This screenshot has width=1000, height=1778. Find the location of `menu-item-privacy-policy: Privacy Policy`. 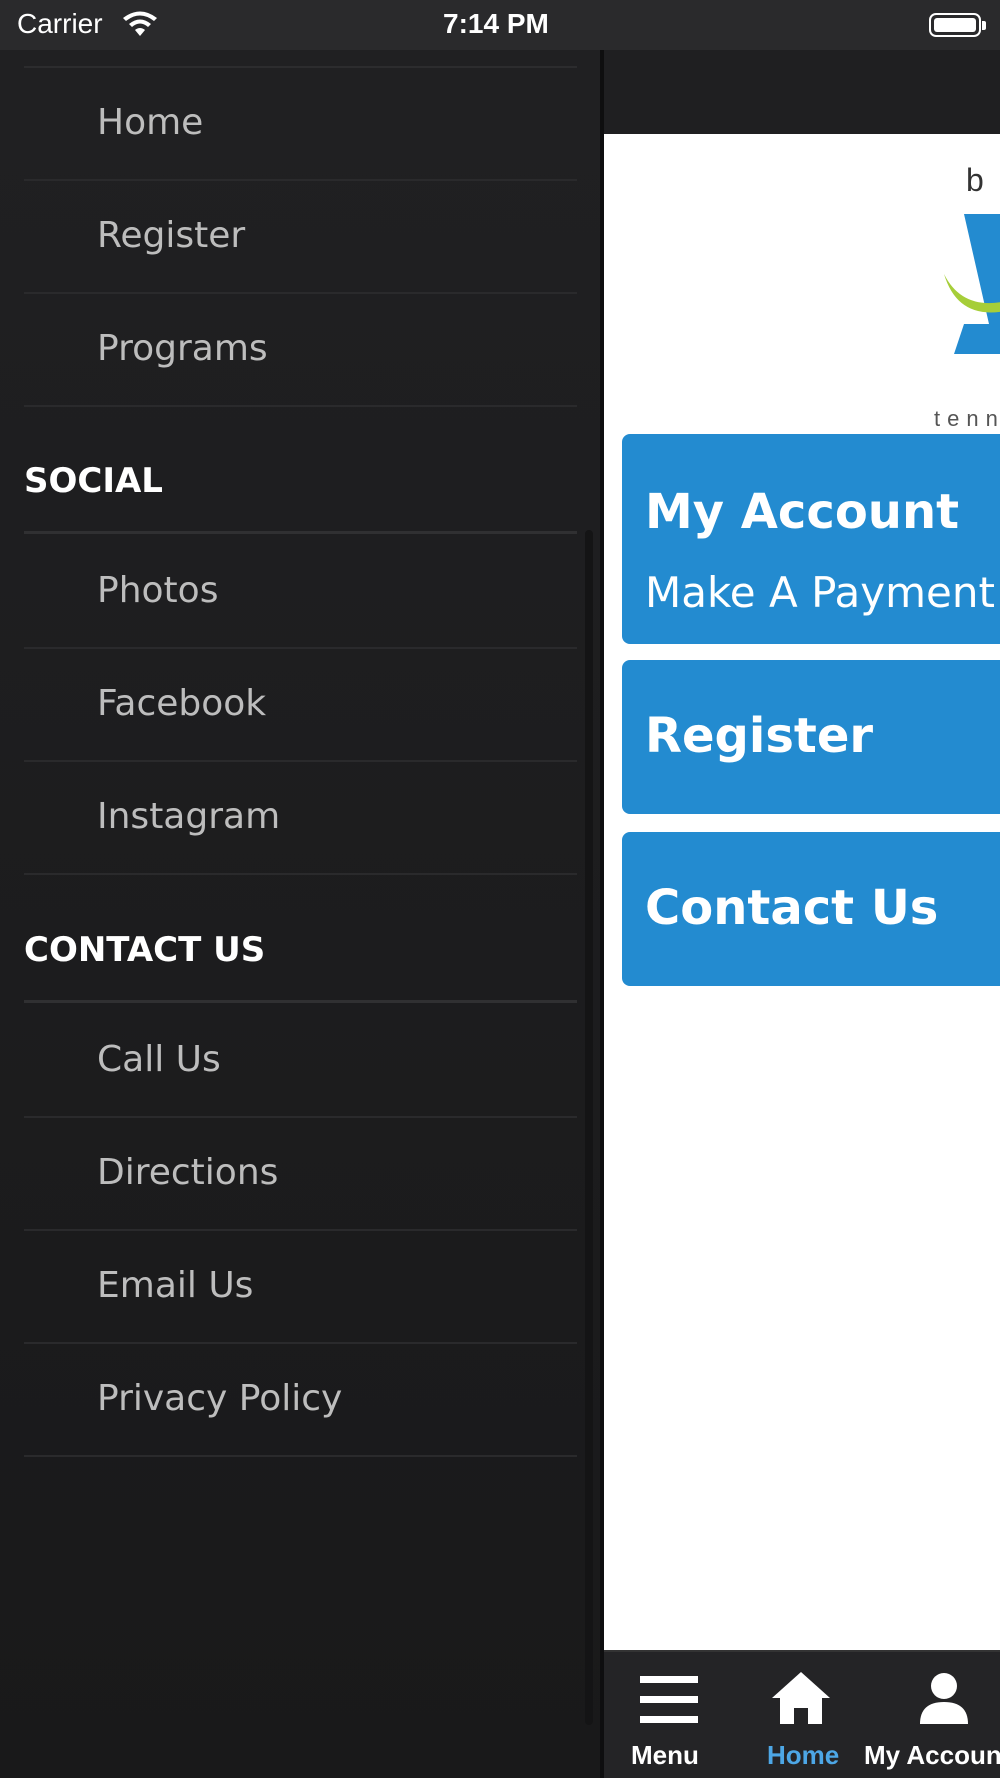

menu-item-privacy-policy: Privacy Policy is located at coordinates (300, 1400).